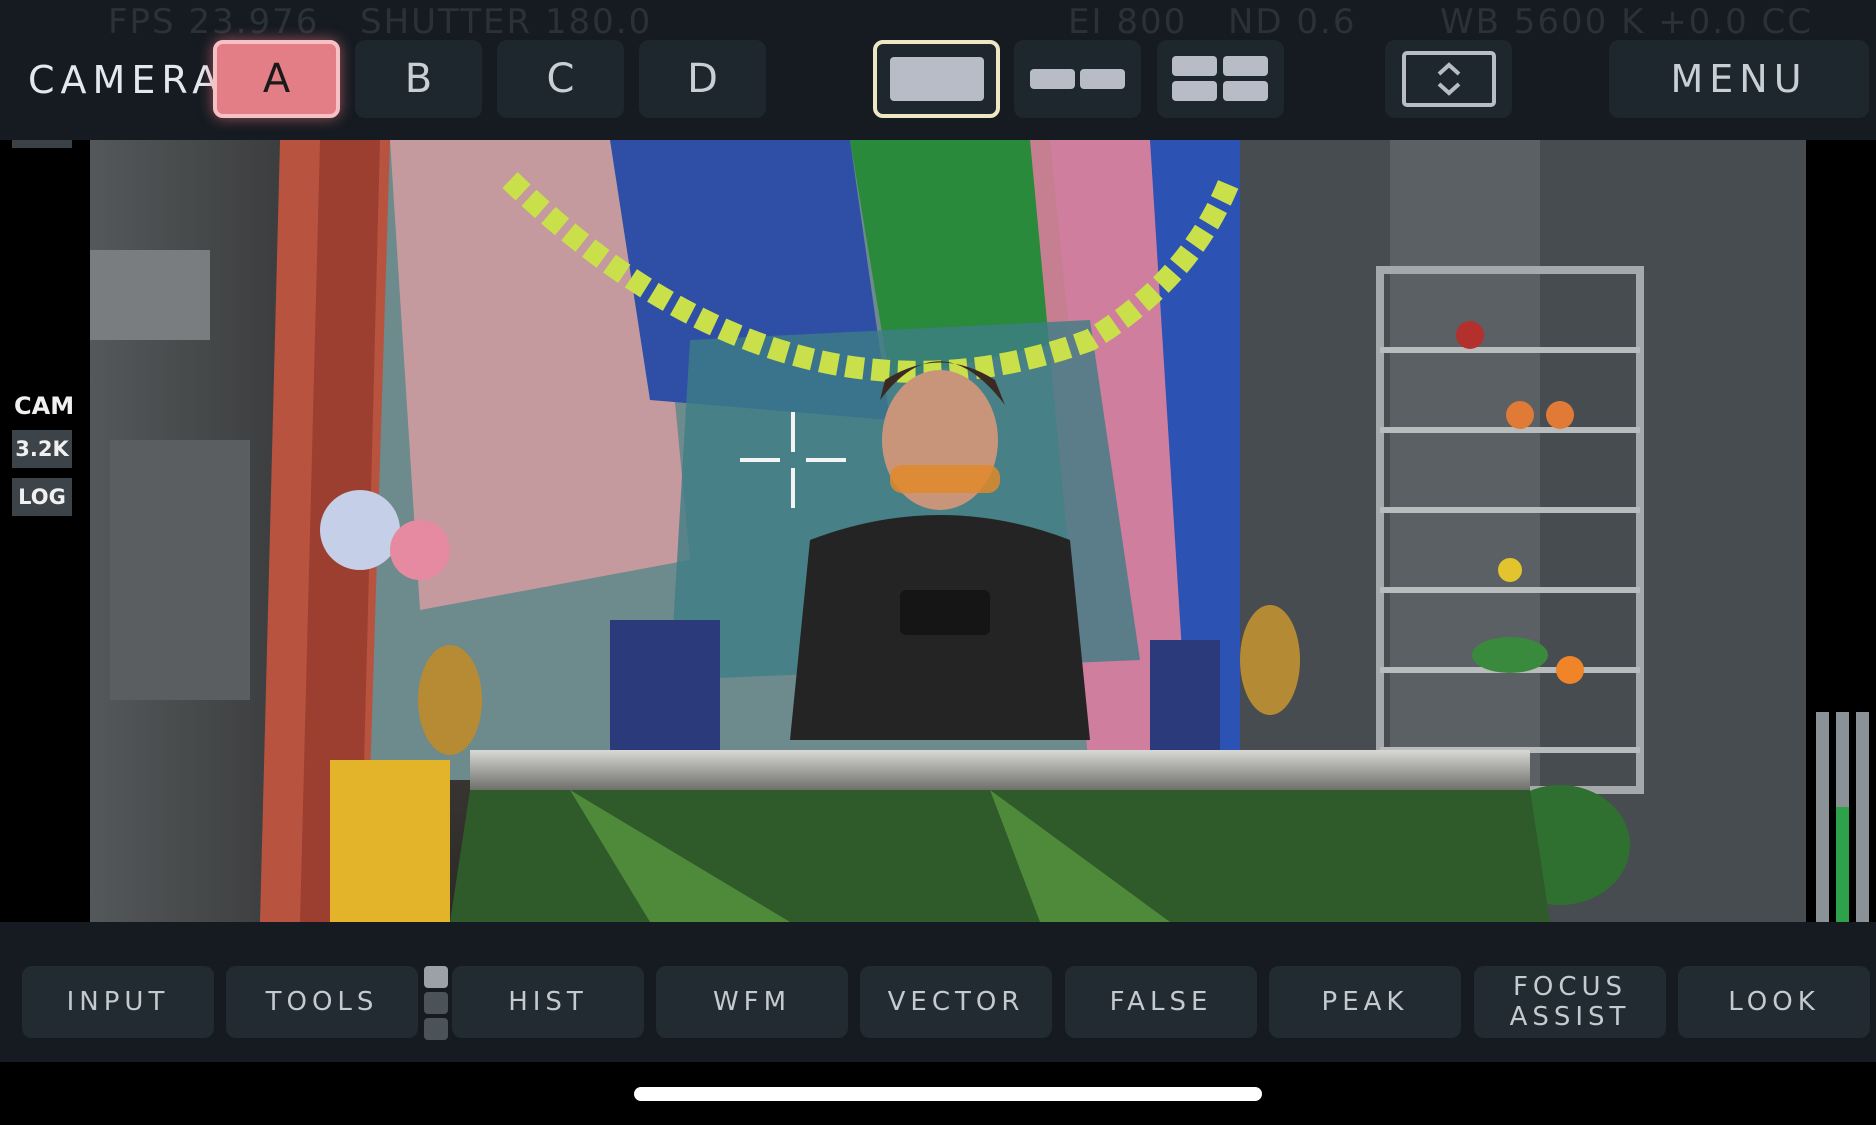  I want to click on hist-button: HIST, so click(548, 1002).